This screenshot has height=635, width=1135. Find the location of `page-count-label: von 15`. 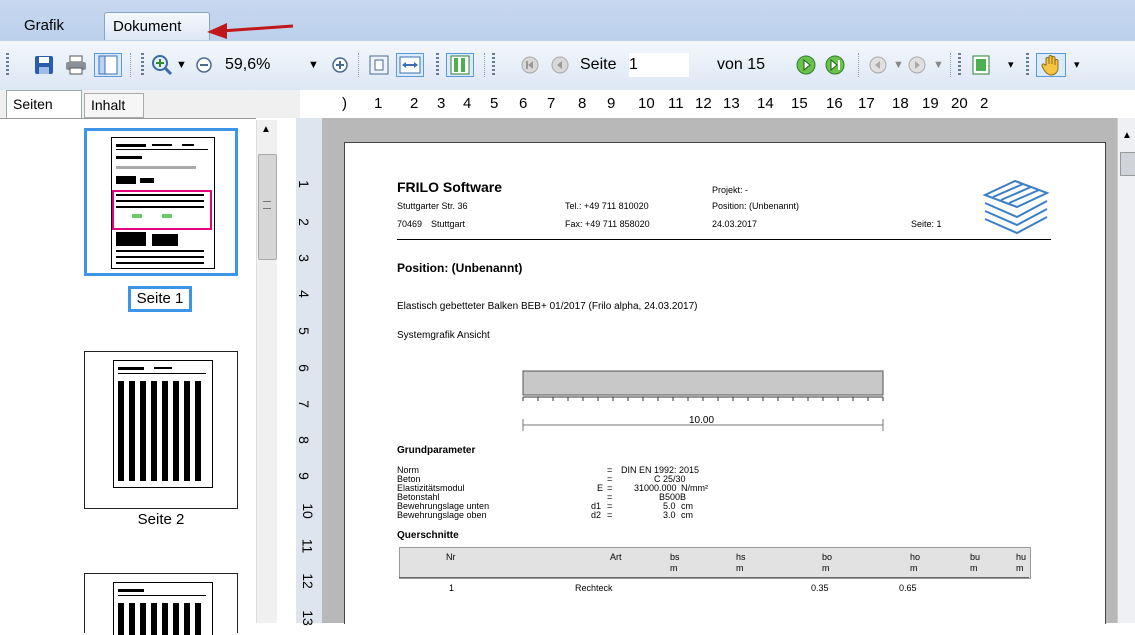

page-count-label: von 15 is located at coordinates (741, 64).